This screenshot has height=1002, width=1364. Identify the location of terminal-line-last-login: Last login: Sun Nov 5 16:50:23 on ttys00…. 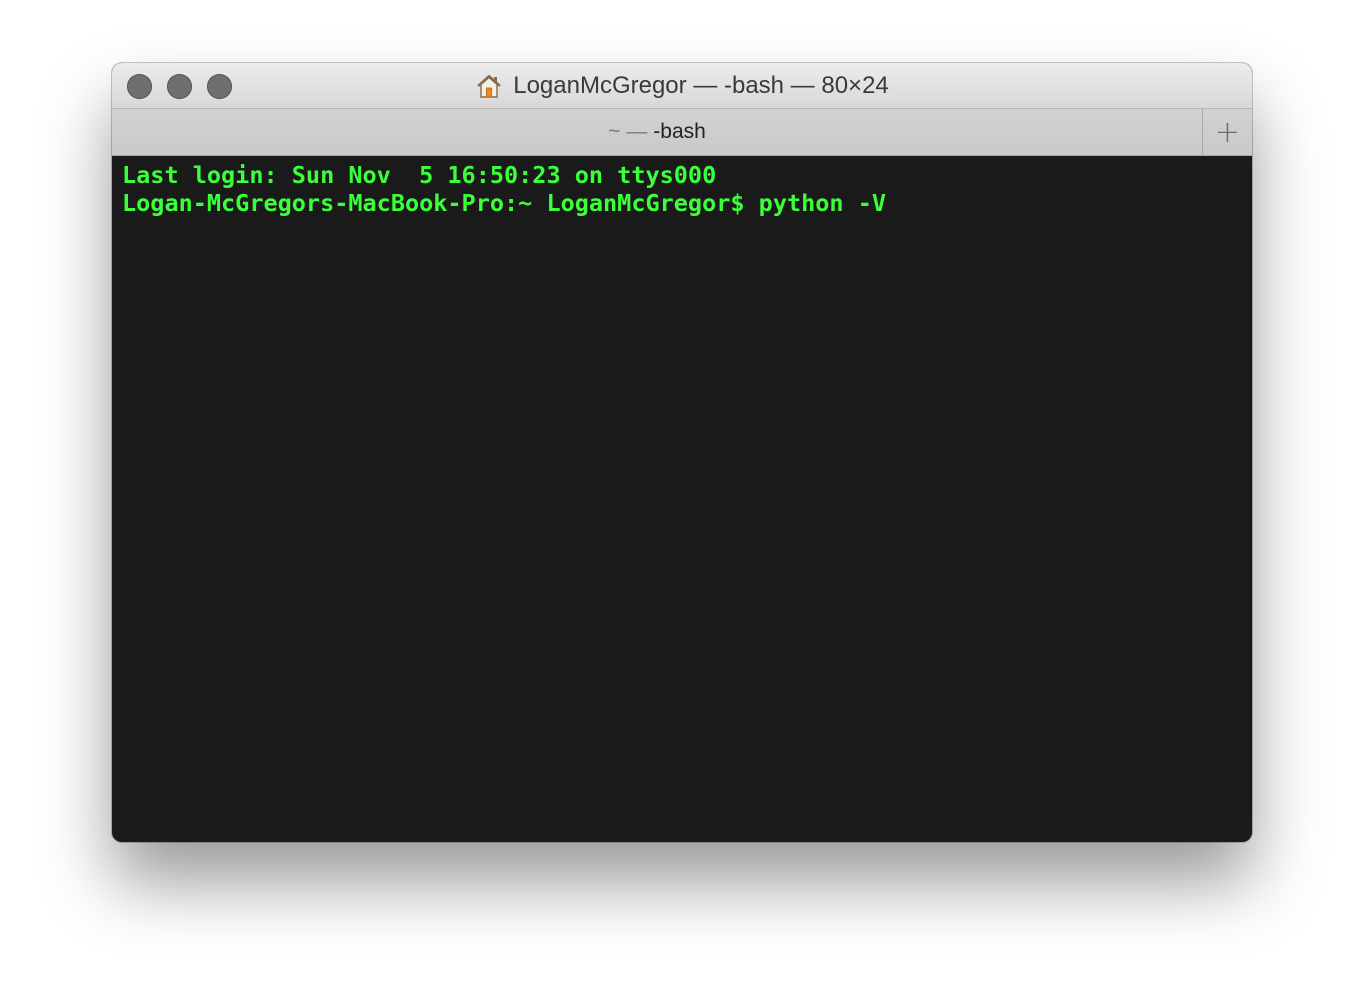
(419, 175).